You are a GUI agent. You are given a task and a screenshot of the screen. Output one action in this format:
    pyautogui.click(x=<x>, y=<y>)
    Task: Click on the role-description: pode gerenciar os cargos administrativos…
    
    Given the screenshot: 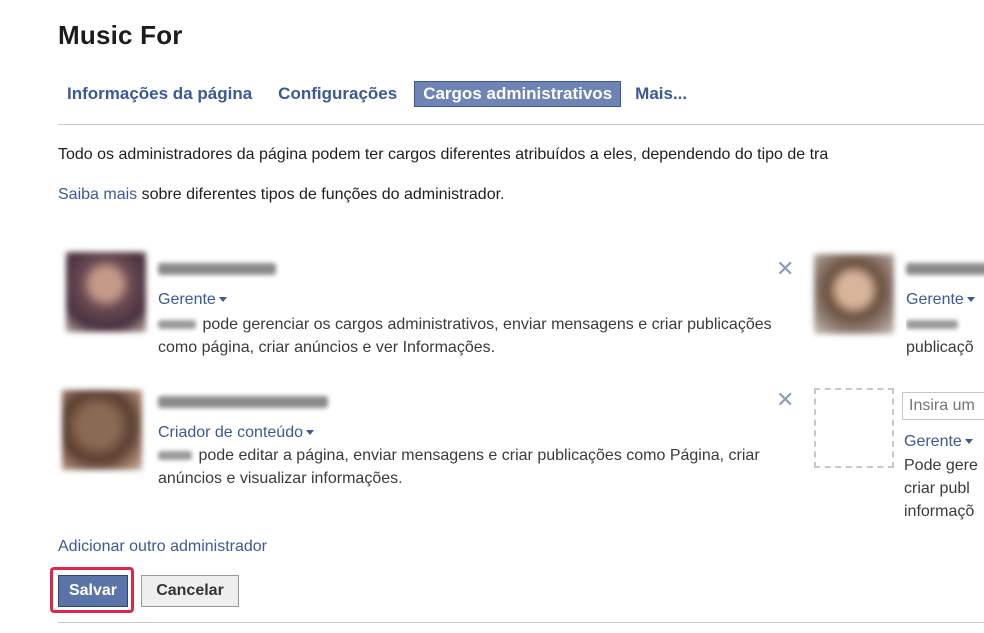 What is the action you would take?
    pyautogui.click(x=465, y=336)
    